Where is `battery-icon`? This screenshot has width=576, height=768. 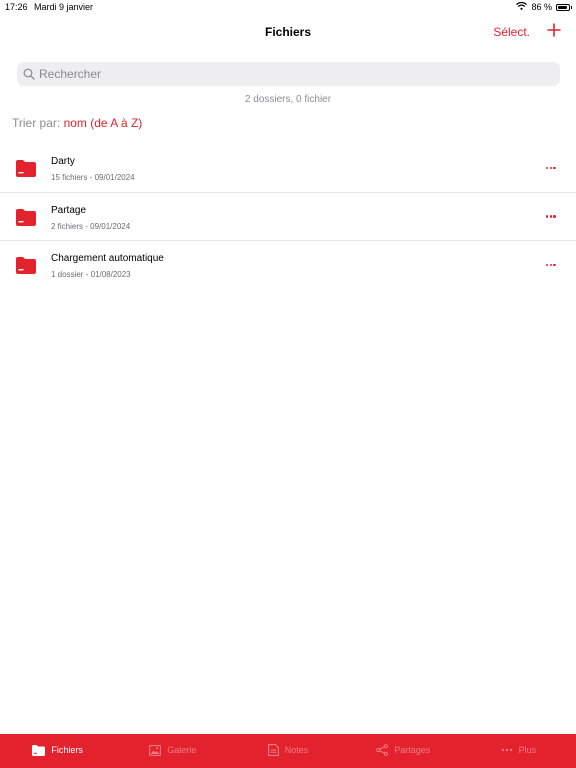 battery-icon is located at coordinates (564, 7).